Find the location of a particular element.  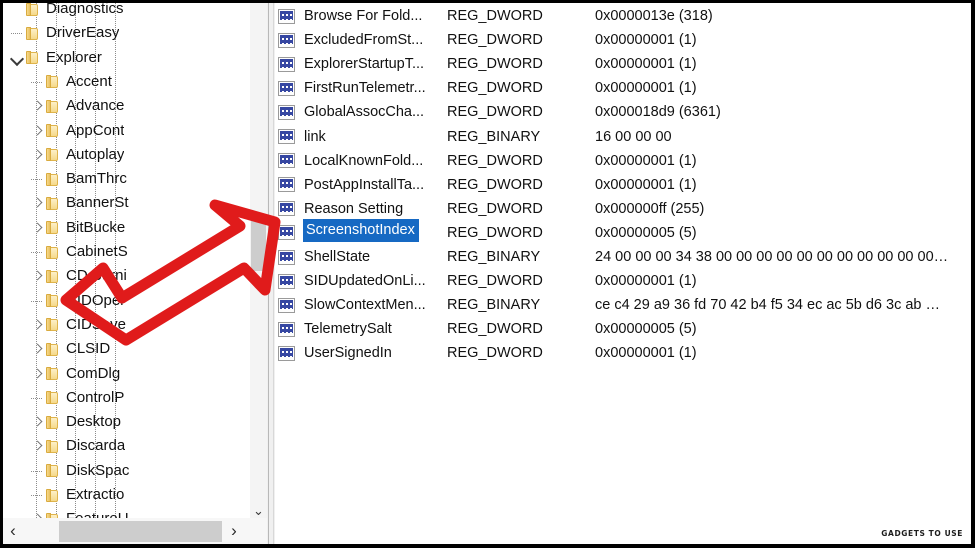

pane-splitter is located at coordinates (271, 275).